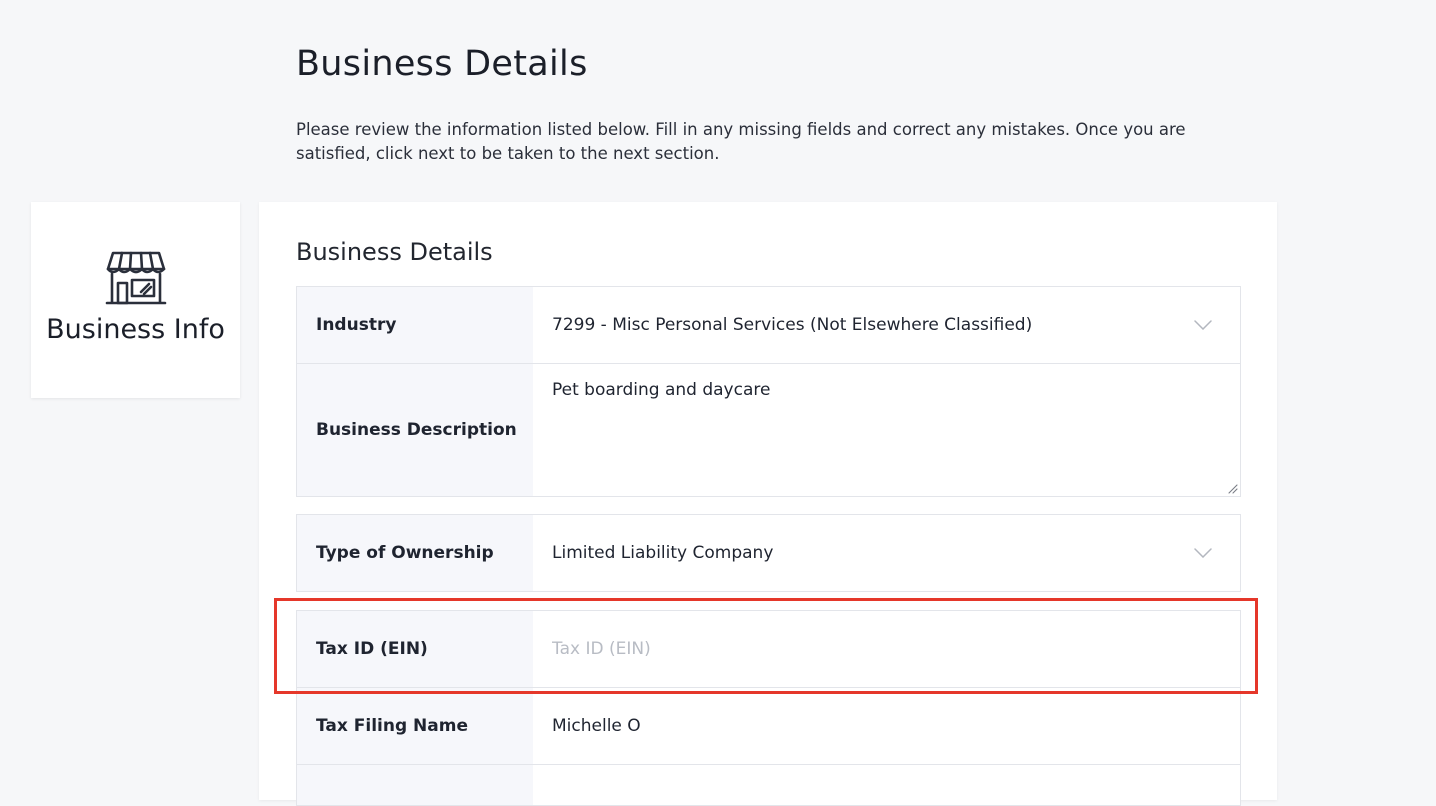 This screenshot has height=806, width=1436. What do you see at coordinates (415, 726) in the screenshot?
I see `tax-filing-name-label: Tax Filing Name` at bounding box center [415, 726].